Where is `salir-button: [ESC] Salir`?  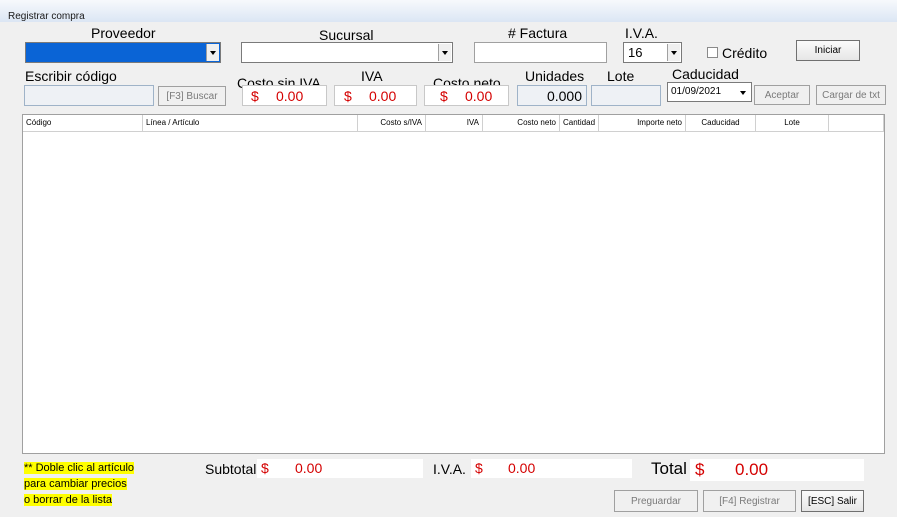 salir-button: [ESC] Salir is located at coordinates (832, 501).